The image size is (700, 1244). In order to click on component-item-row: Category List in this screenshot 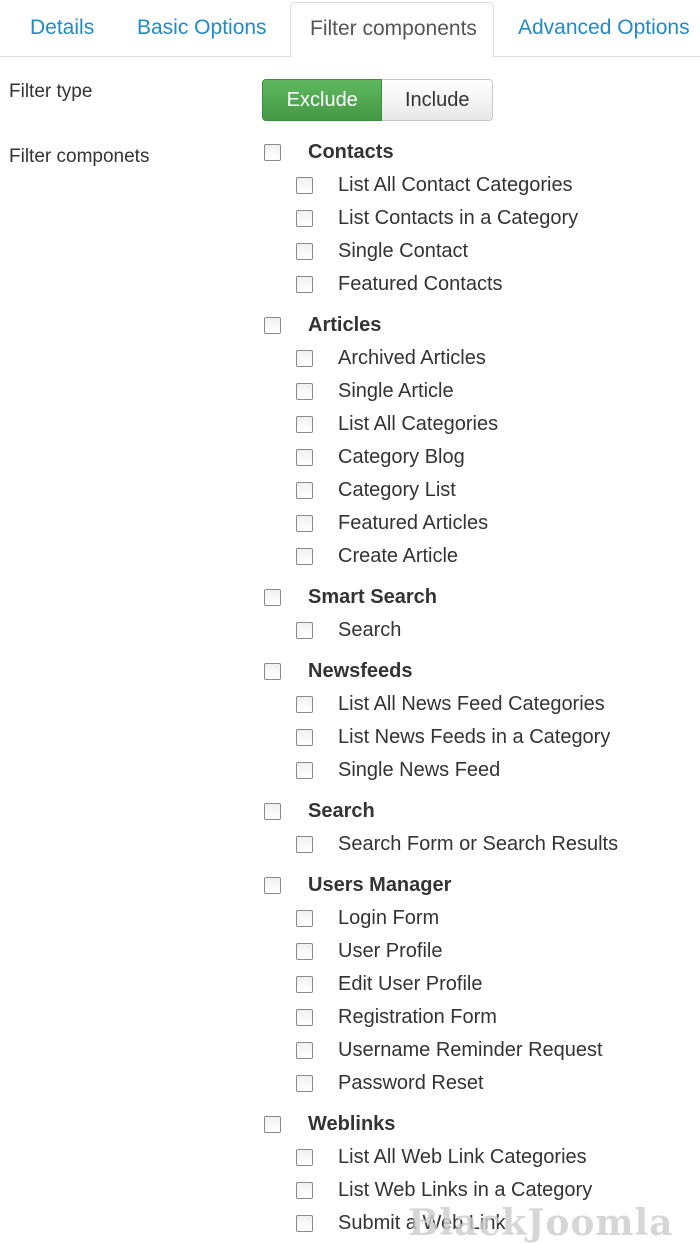, I will do `click(376, 490)`.